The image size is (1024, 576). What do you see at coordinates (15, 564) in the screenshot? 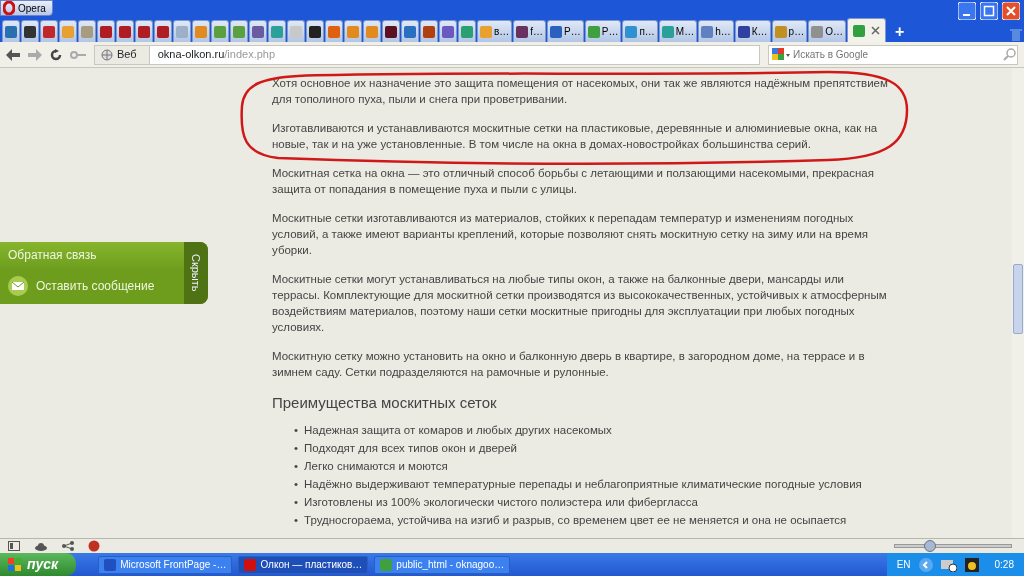
I see `windows-logo-icon` at bounding box center [15, 564].